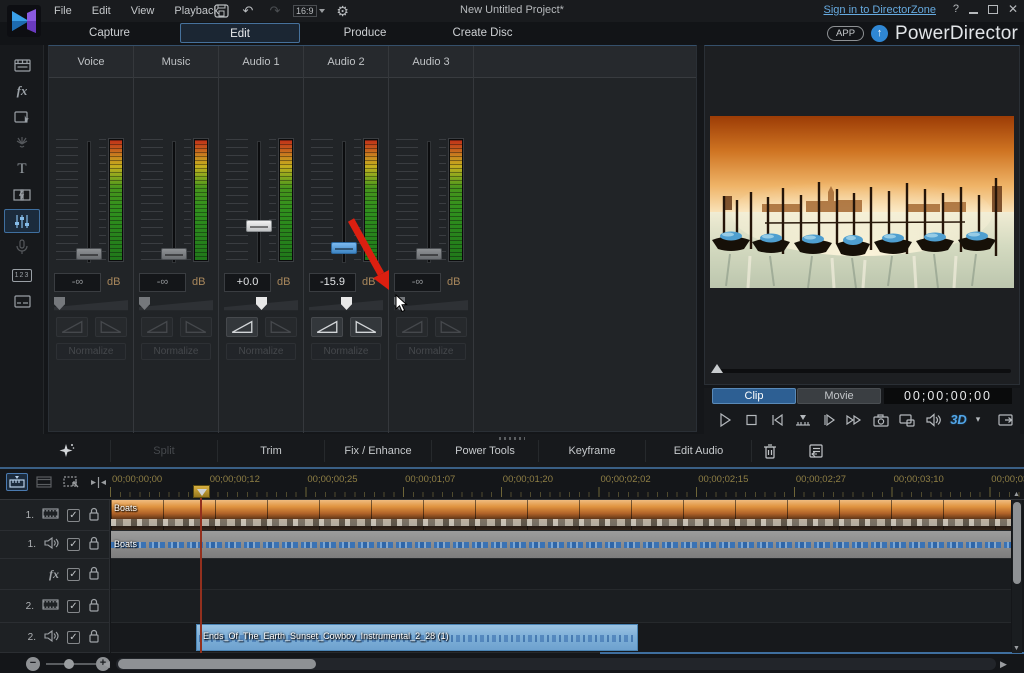 The image size is (1024, 673). Describe the element at coordinates (958, 420) in the screenshot. I see `3d-mode-button: 3D` at that location.